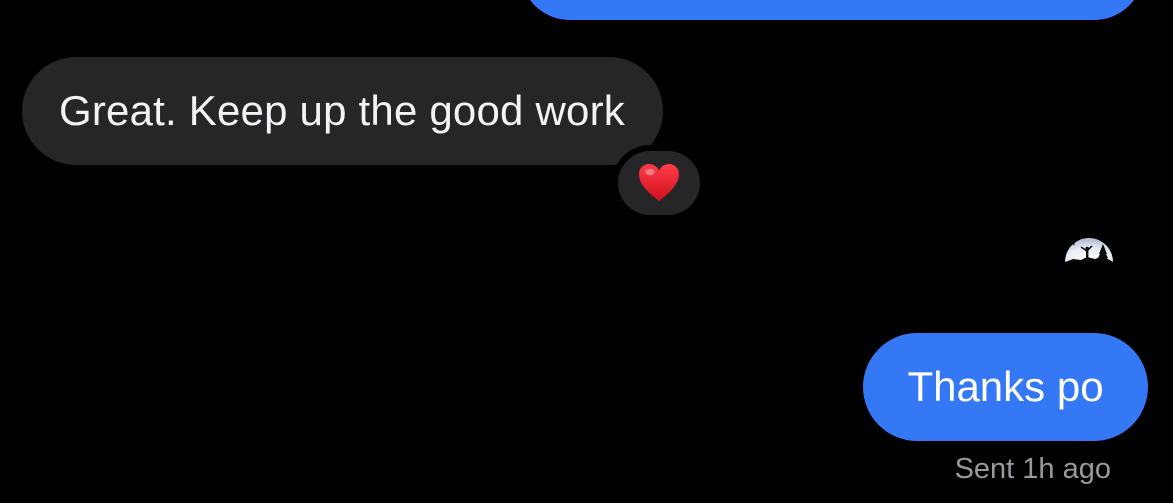 This screenshot has height=503, width=1173. What do you see at coordinates (1032, 469) in the screenshot?
I see `message-status: Sent 1h ago` at bounding box center [1032, 469].